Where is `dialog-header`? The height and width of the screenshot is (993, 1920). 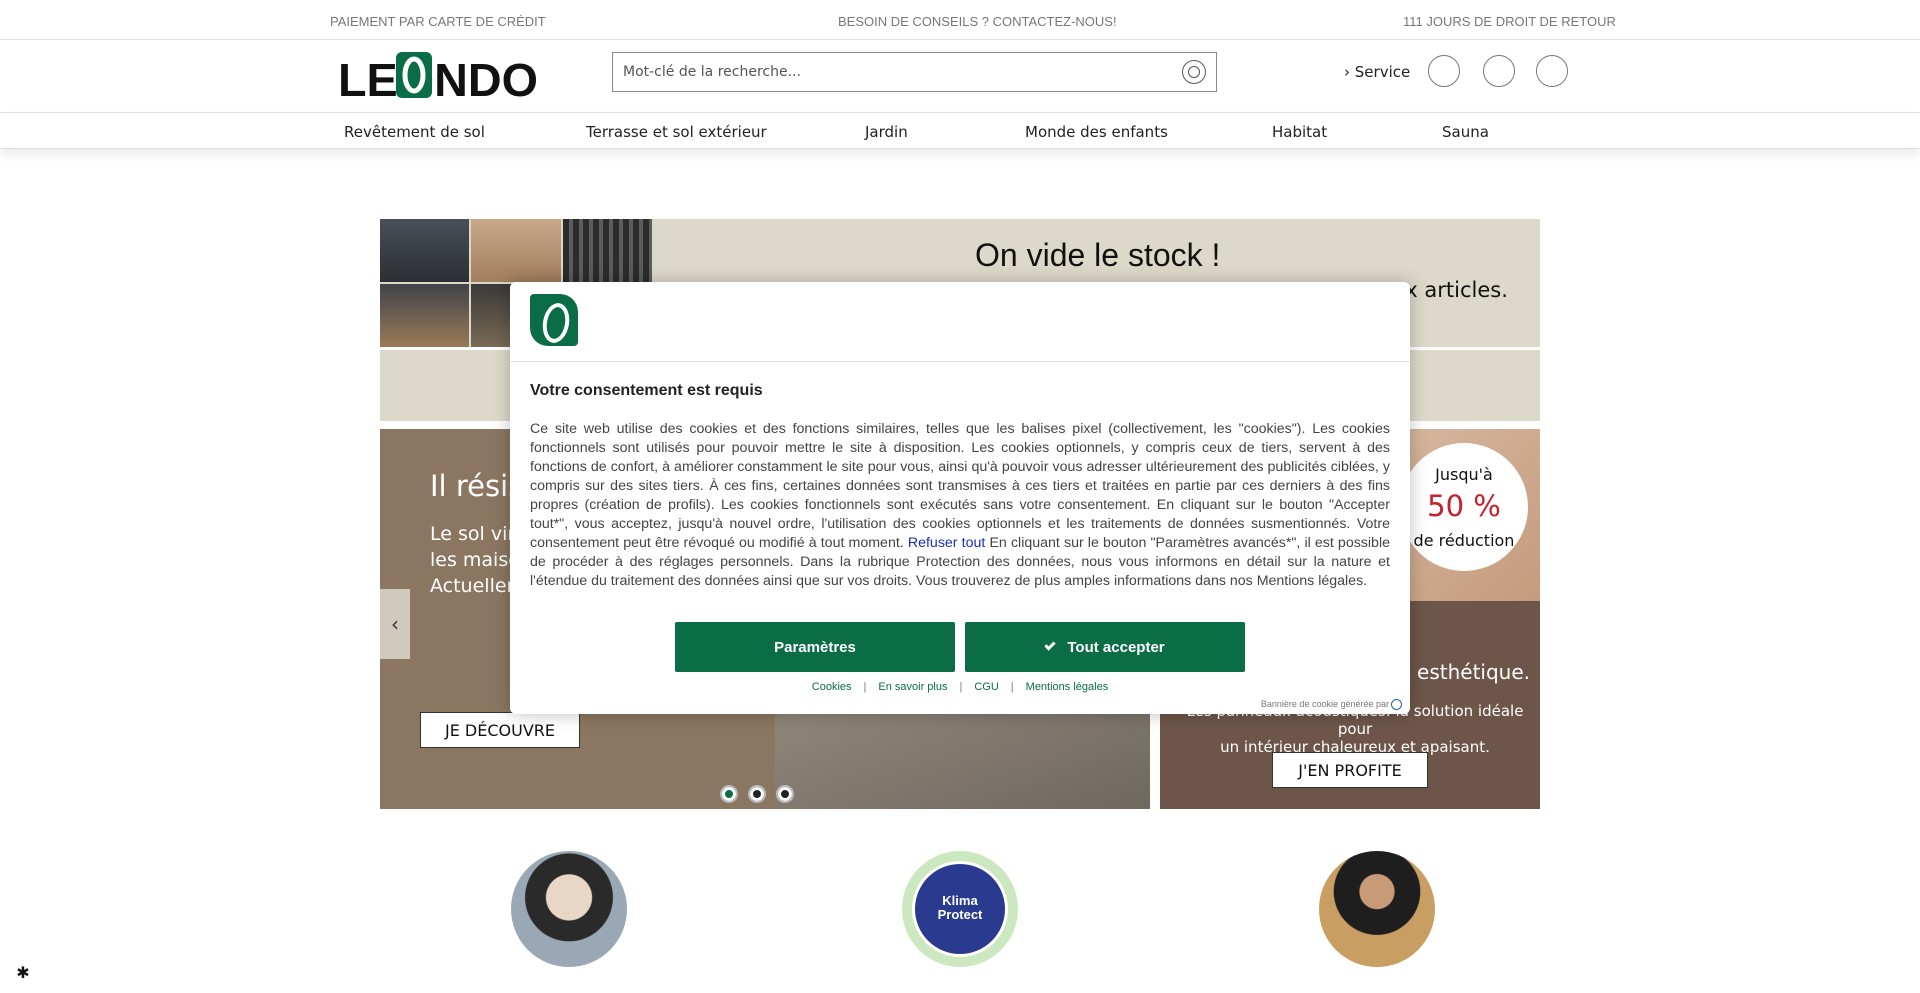 dialog-header is located at coordinates (960, 322).